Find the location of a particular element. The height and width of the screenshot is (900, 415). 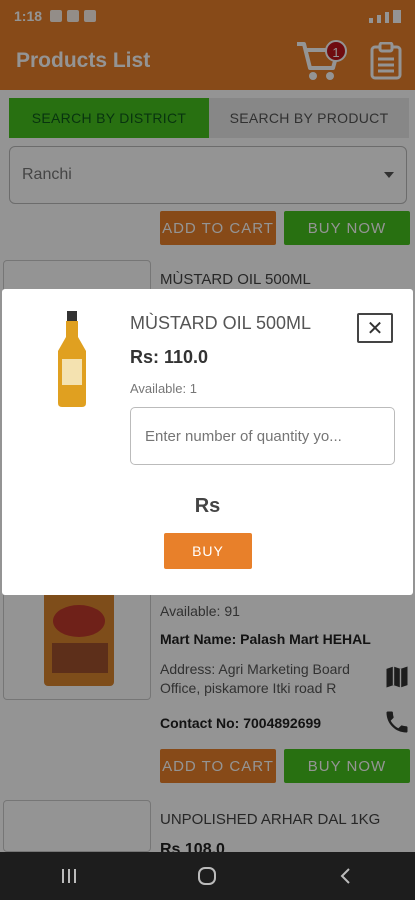

dialog-available: Available: 1 is located at coordinates (163, 388).